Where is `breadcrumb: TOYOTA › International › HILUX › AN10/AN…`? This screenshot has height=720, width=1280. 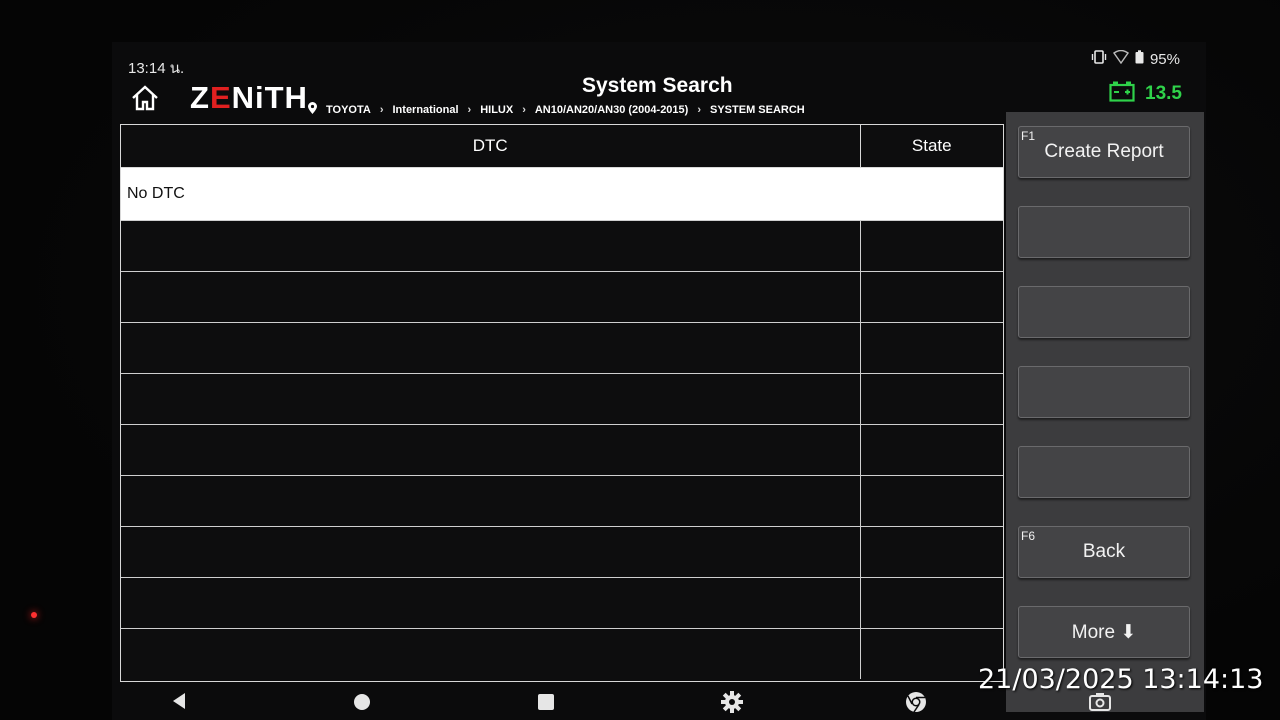
breadcrumb: TOYOTA › International › HILUX › AN10/AN… is located at coordinates (556, 109).